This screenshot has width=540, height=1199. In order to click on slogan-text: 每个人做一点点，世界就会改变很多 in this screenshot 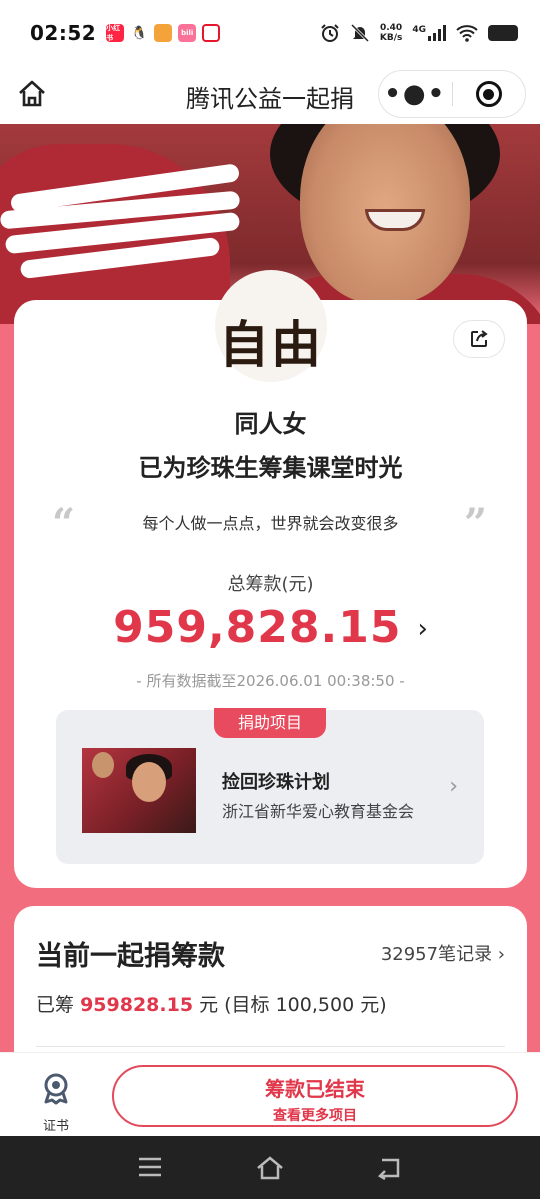, I will do `click(270, 523)`.